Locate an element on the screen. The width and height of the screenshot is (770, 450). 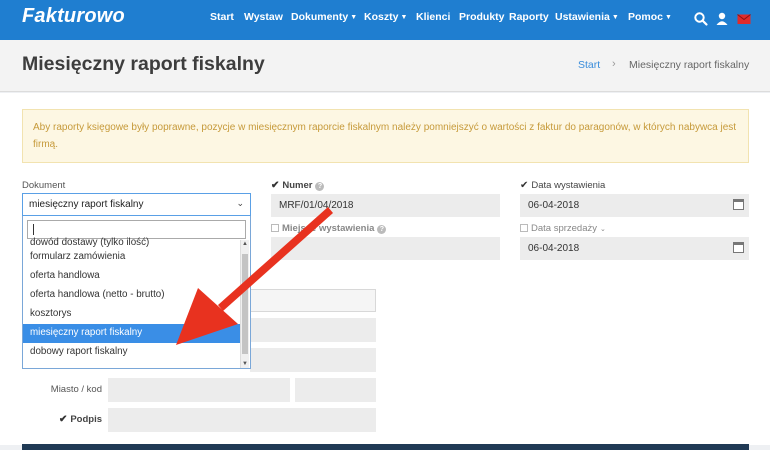
miejsce-label-text: Miejsce wystawienia is located at coordinates (328, 228).